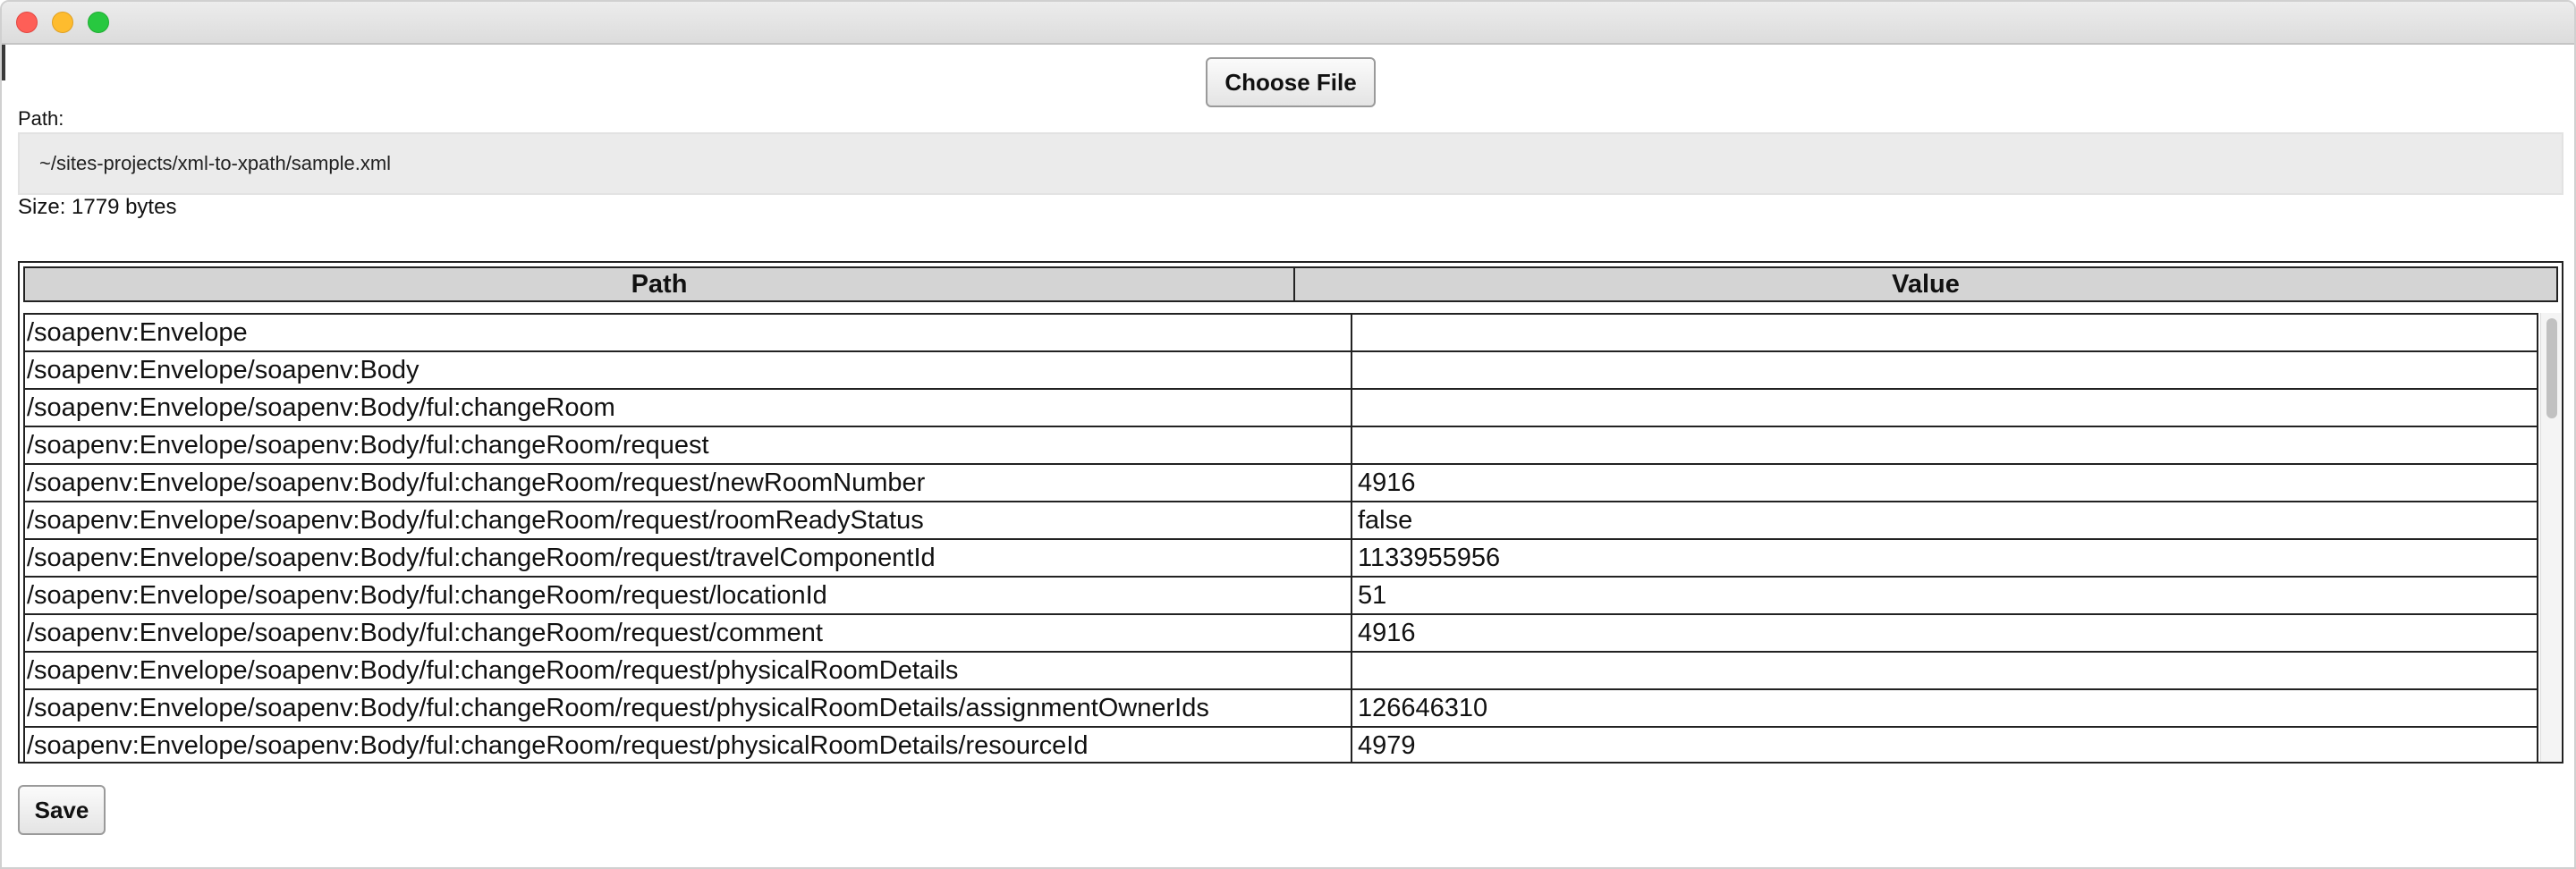  I want to click on column-header-path: Path, so click(660, 284).